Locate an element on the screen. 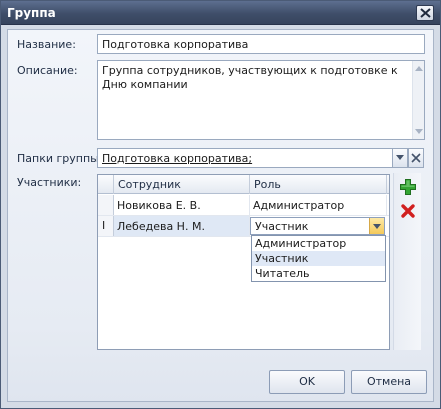 The width and height of the screenshot is (441, 409). header-indicator-cell is located at coordinates (106, 184).